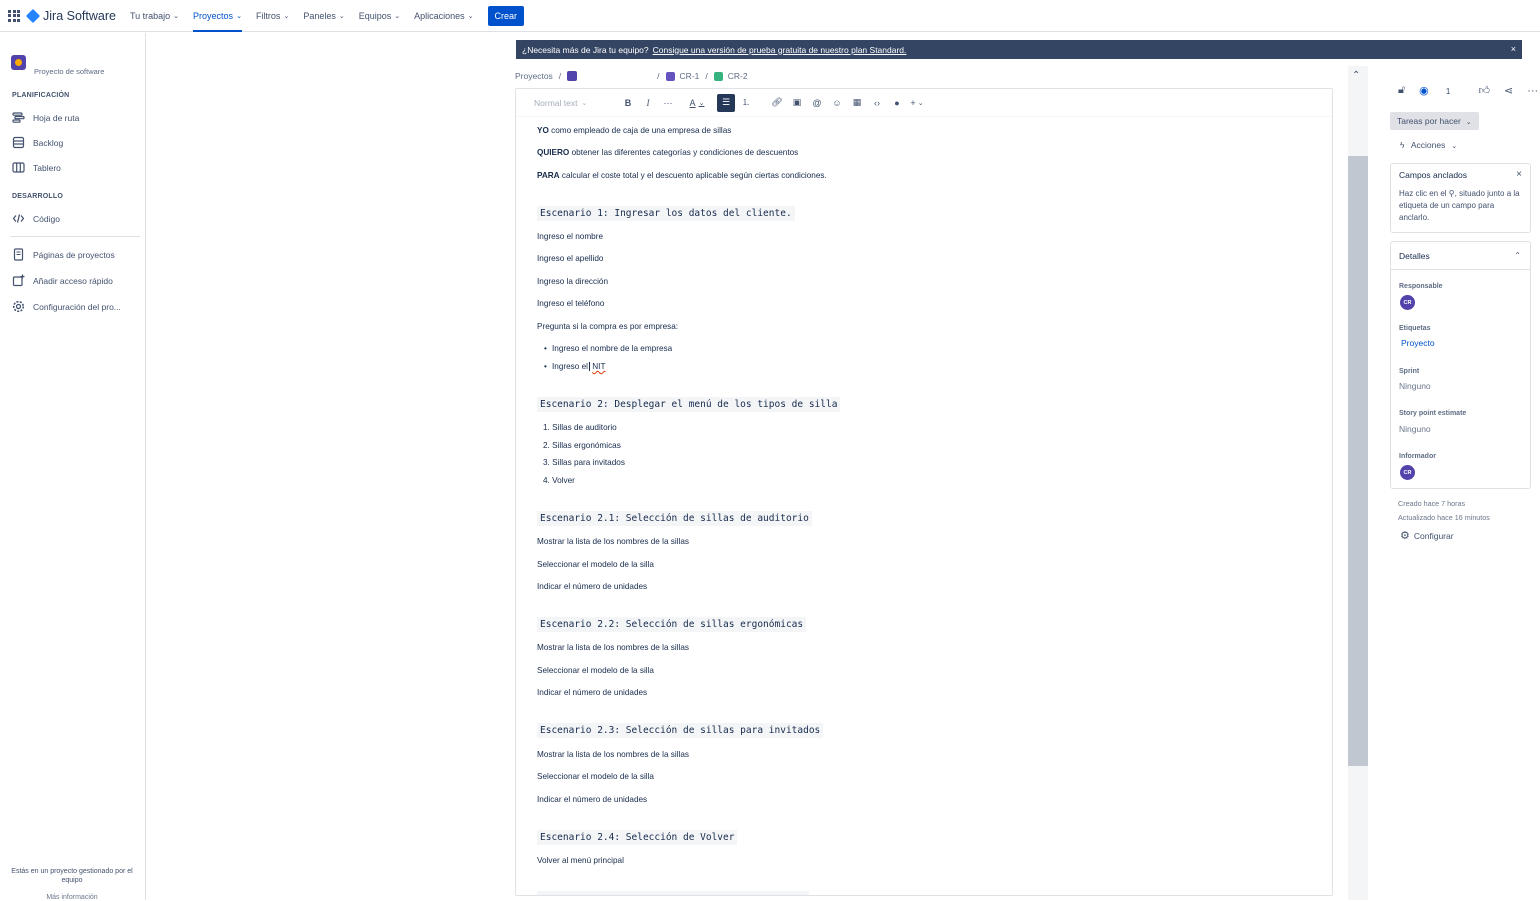 Image resolution: width=1540 pixels, height=901 pixels. Describe the element at coordinates (1433, 175) in the screenshot. I see `pinned-fields-title: Campos anclados` at that location.